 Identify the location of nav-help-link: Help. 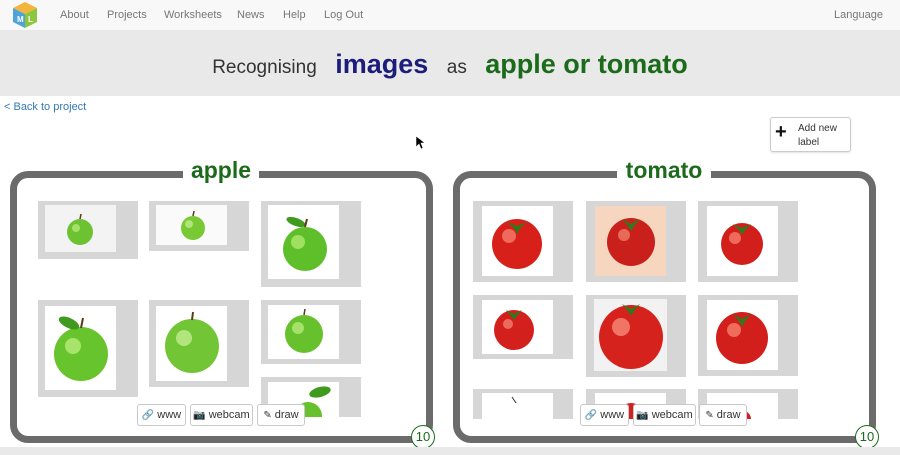
(294, 15).